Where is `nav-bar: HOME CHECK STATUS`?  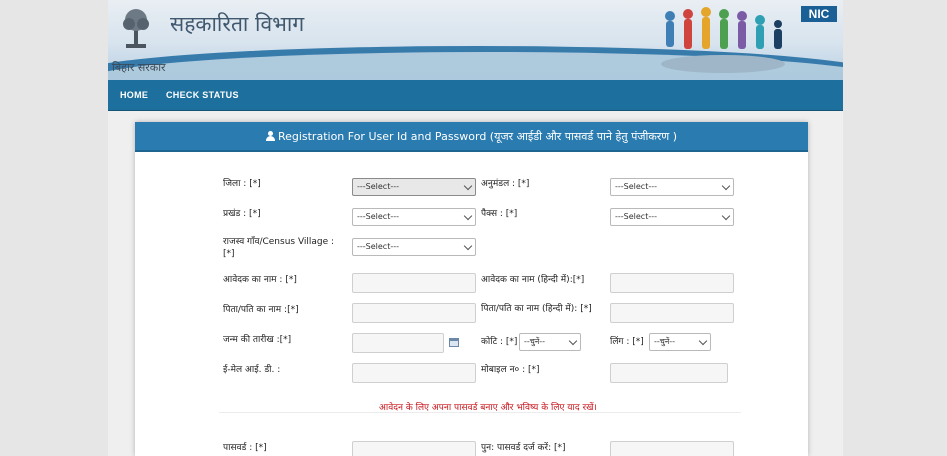 nav-bar: HOME CHECK STATUS is located at coordinates (475, 95).